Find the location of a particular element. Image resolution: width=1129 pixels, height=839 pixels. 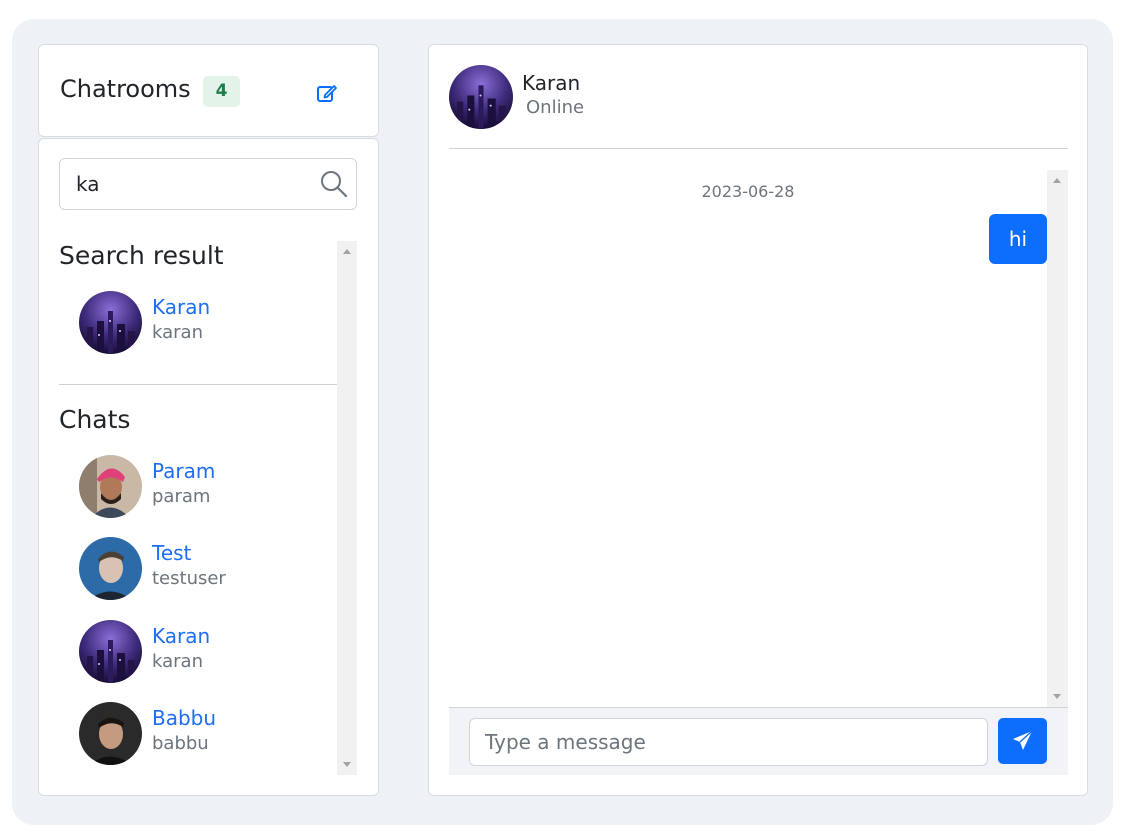

search-box is located at coordinates (208, 184).